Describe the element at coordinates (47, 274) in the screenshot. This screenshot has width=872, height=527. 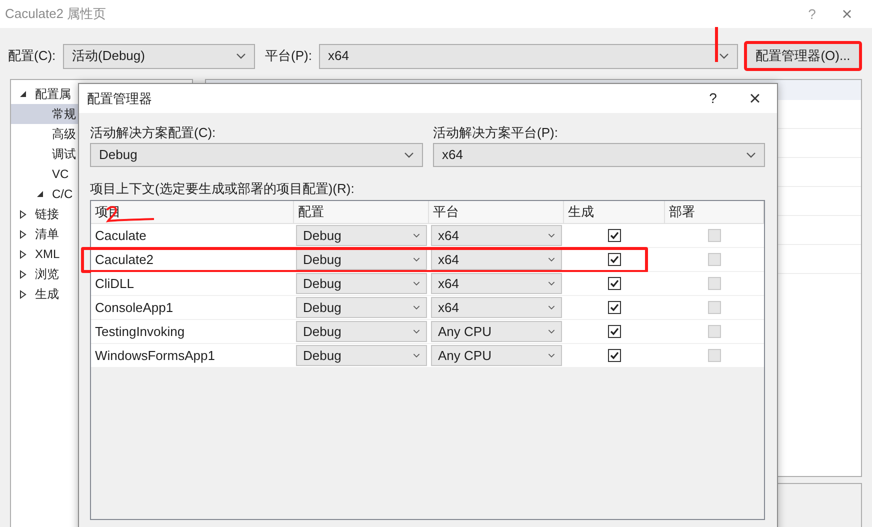
I see `tree-item: 浏览` at that location.